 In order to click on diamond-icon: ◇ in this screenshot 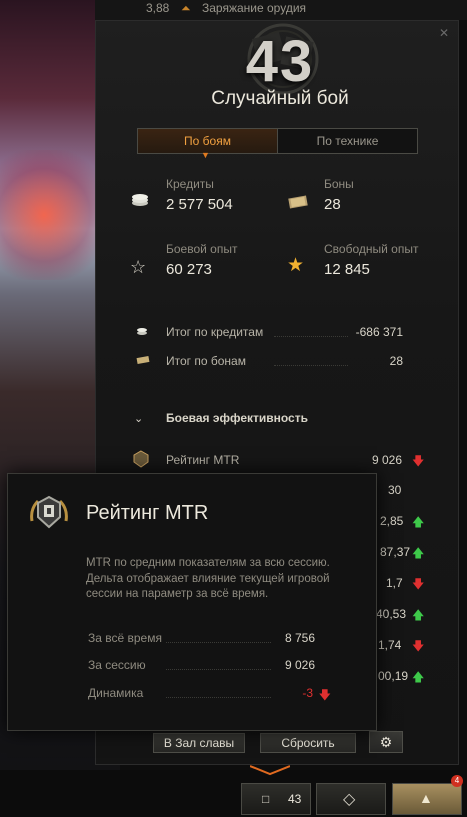, I will do `click(349, 799)`.